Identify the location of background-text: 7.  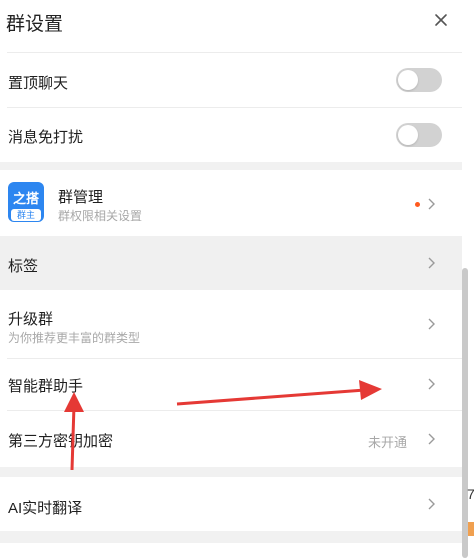
(470, 494).